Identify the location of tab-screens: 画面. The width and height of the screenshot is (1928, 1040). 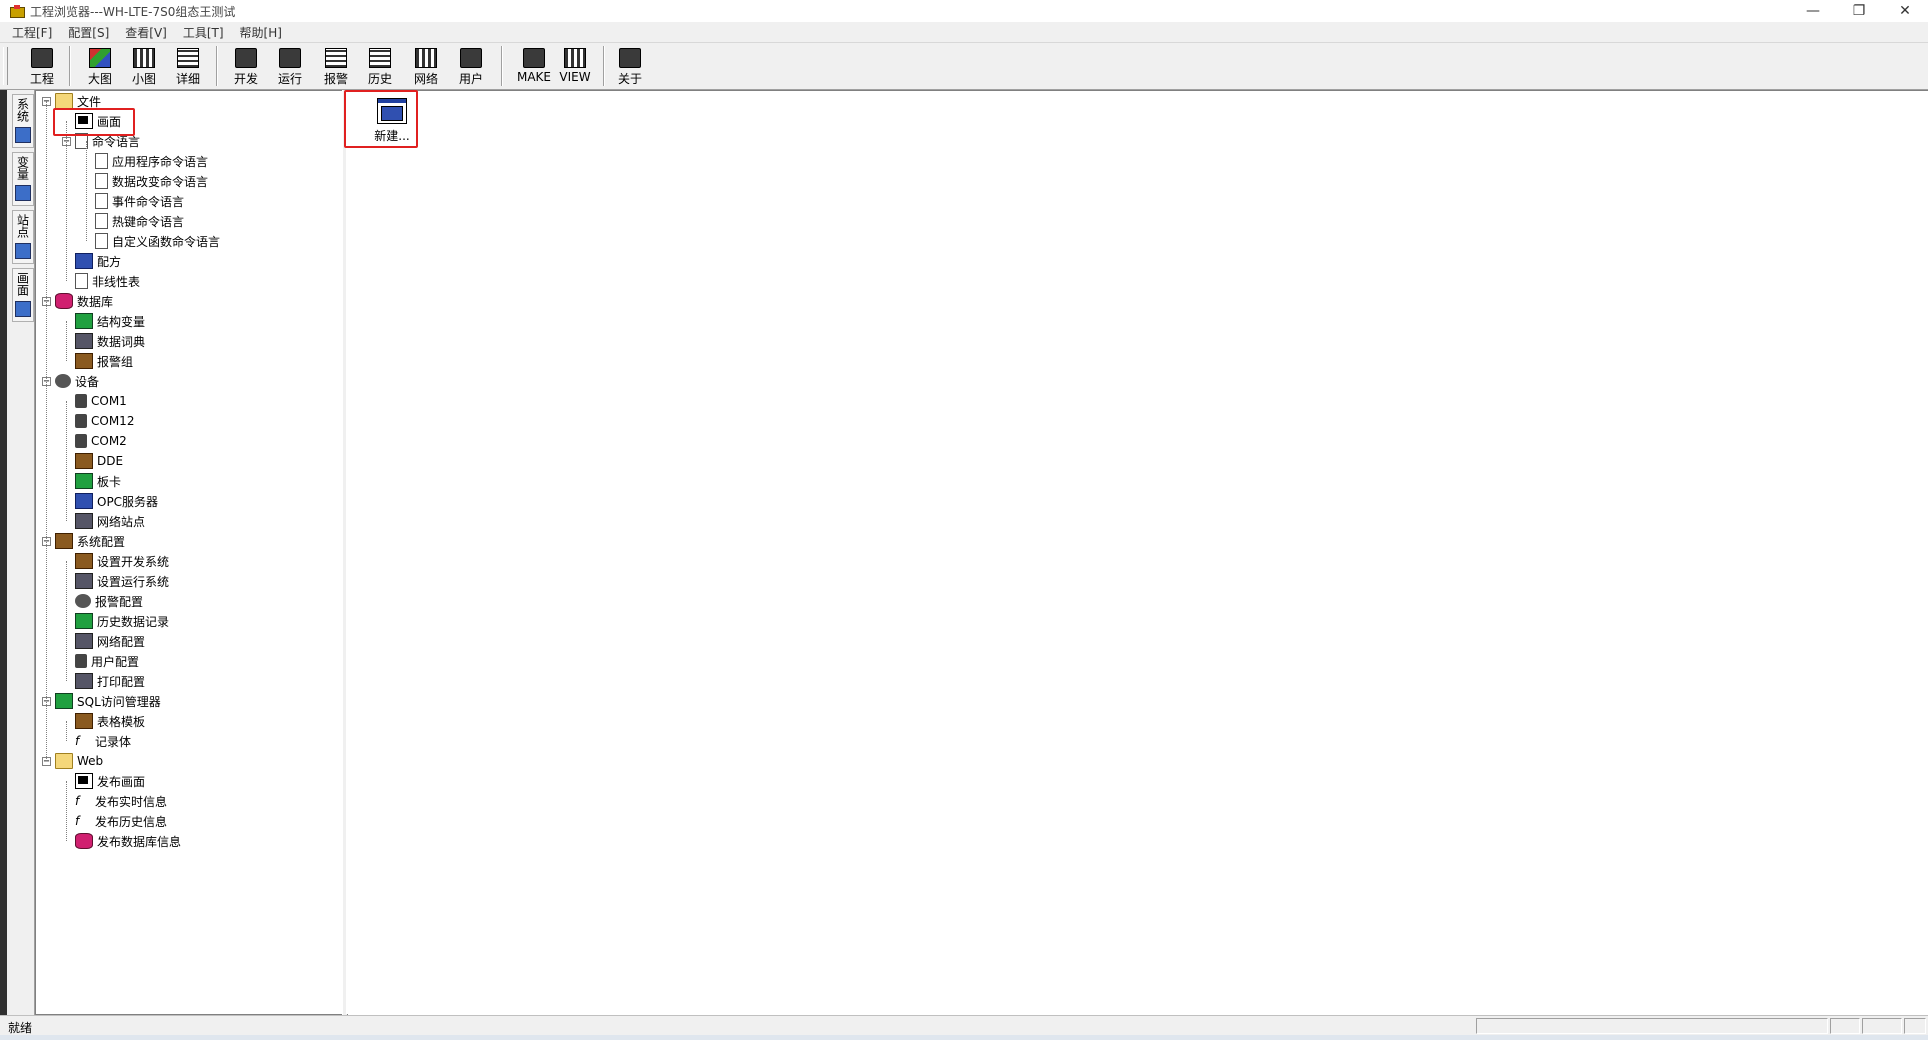
(23, 295).